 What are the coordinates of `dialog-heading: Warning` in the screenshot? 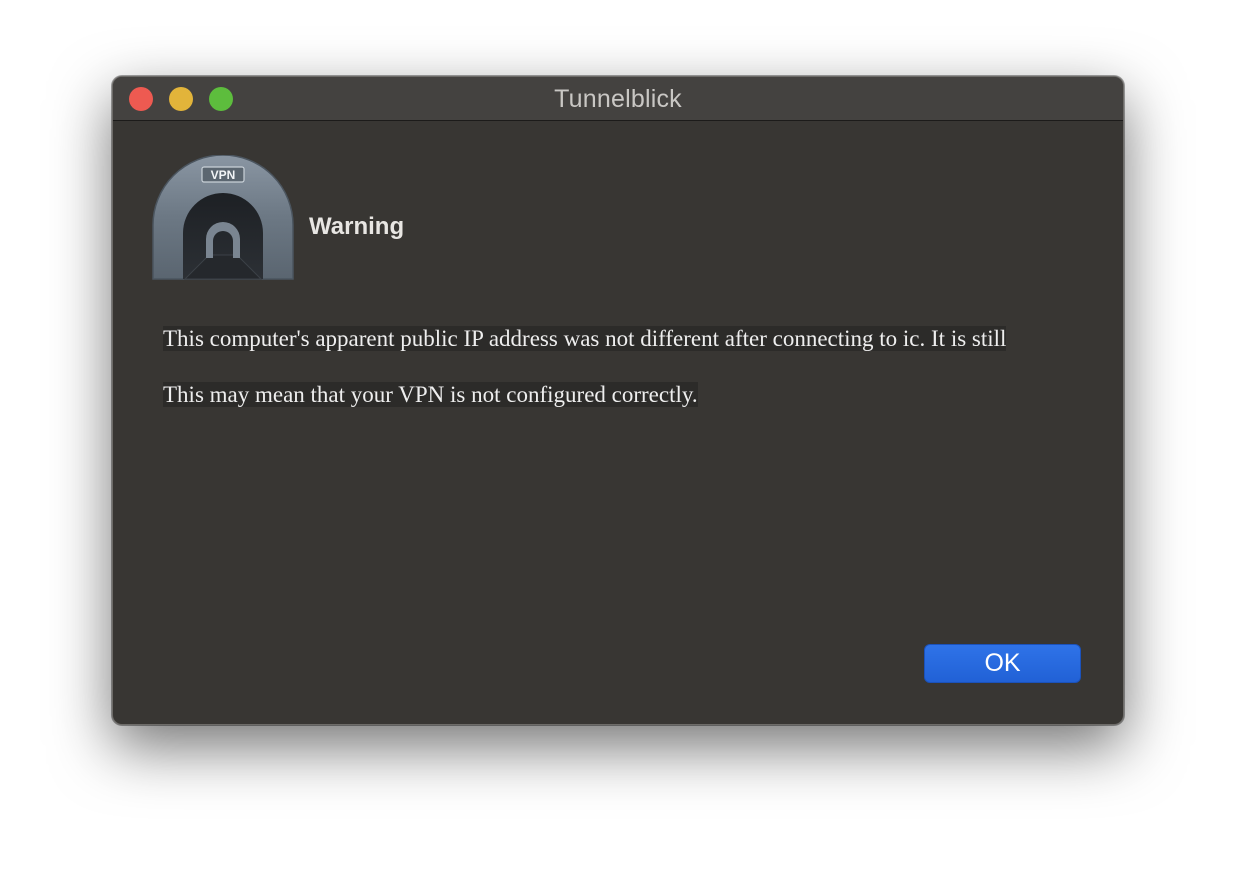 It's located at (357, 226).